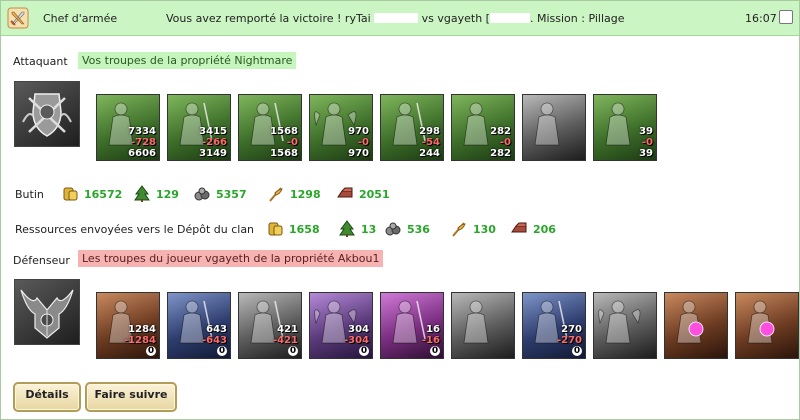  I want to click on subject-victory-text: Vous avez remporté la victoire ! ryTai, so click(268, 18).